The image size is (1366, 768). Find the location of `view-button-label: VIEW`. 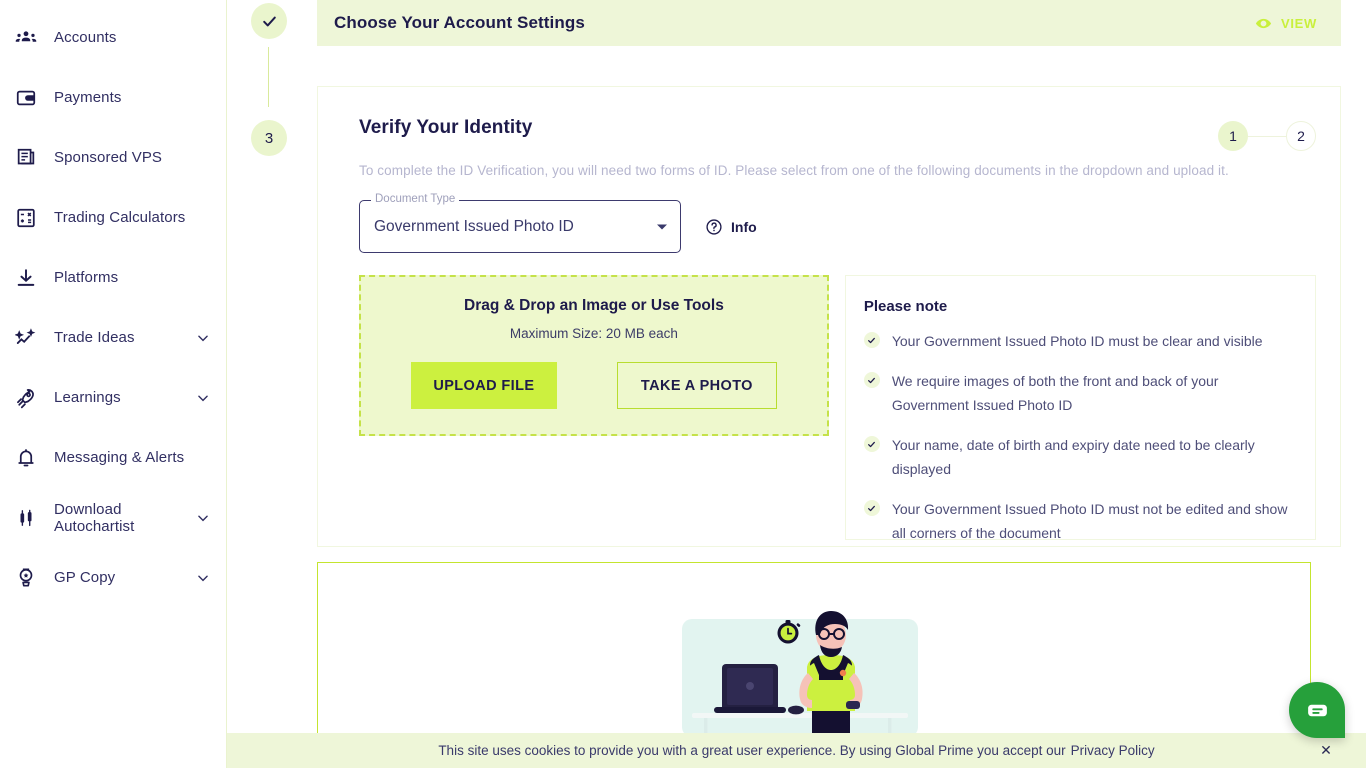

view-button-label: VIEW is located at coordinates (1298, 23).